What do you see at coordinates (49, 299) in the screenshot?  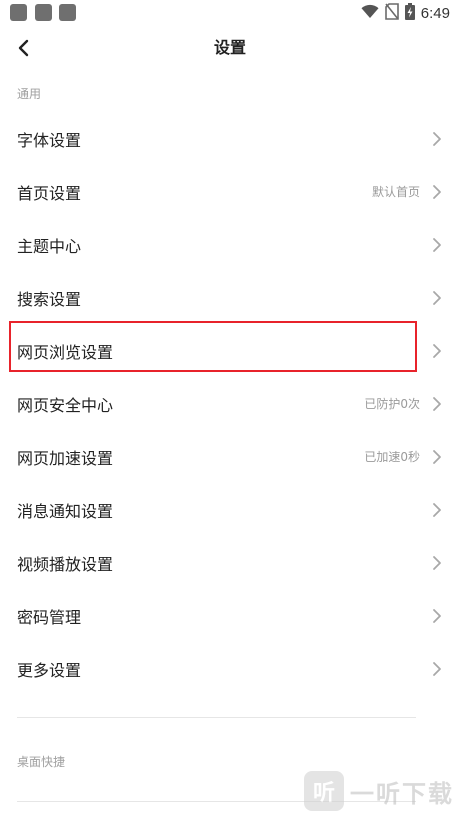 I see `row-label: 搜索设置` at bounding box center [49, 299].